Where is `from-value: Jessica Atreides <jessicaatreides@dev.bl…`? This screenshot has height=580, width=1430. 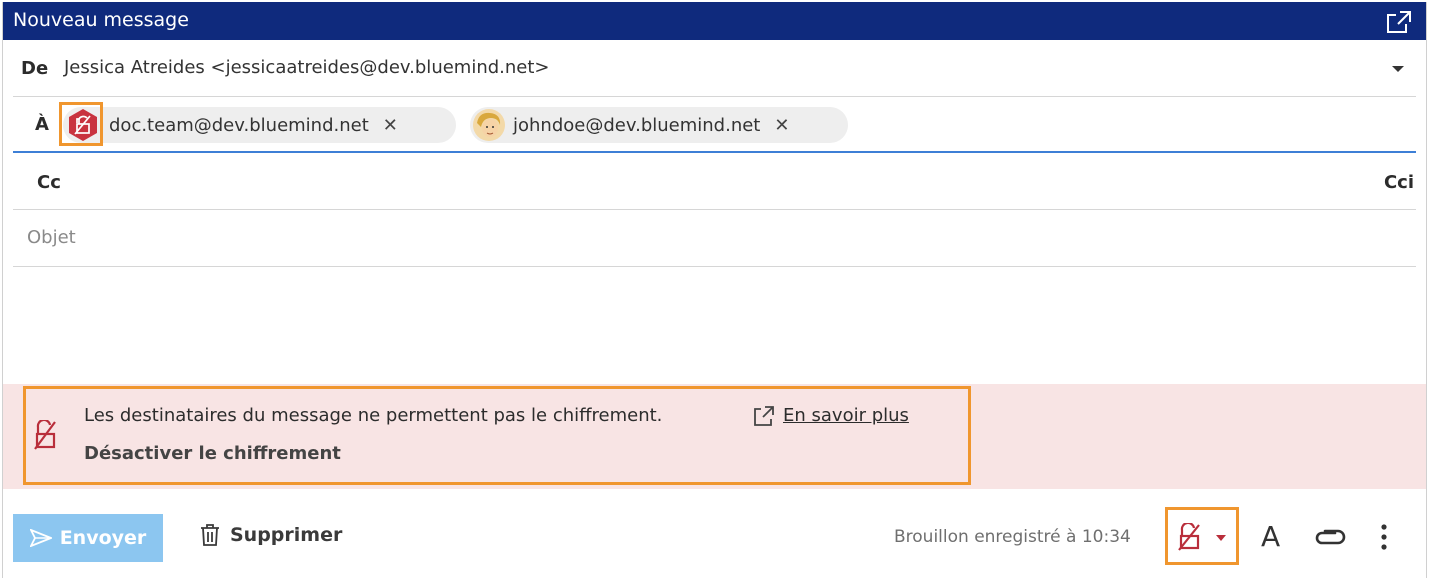 from-value: Jessica Atreides <jessicaatreides@dev.bl… is located at coordinates (307, 67).